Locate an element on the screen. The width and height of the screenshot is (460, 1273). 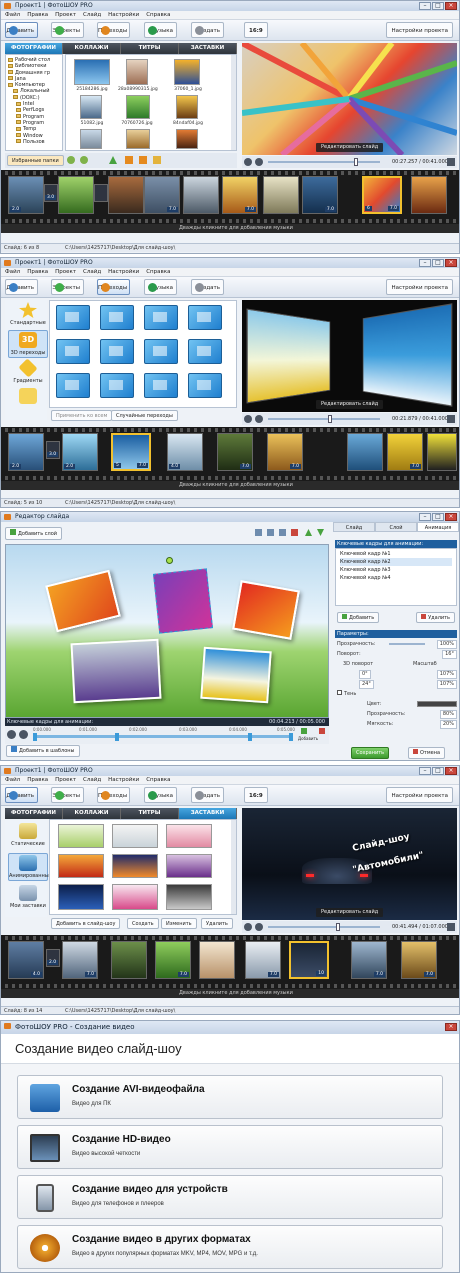
option-hd: Создание HD-видео Видео высокой четкости is located at coordinates (230, 1147).